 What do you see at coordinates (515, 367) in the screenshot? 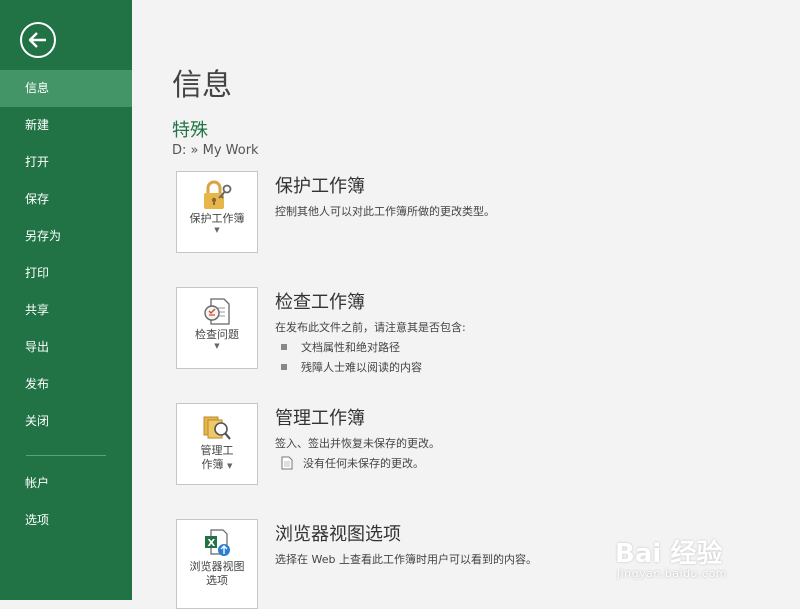
I see `list-item: 残障人士难以阅读的内容` at bounding box center [515, 367].